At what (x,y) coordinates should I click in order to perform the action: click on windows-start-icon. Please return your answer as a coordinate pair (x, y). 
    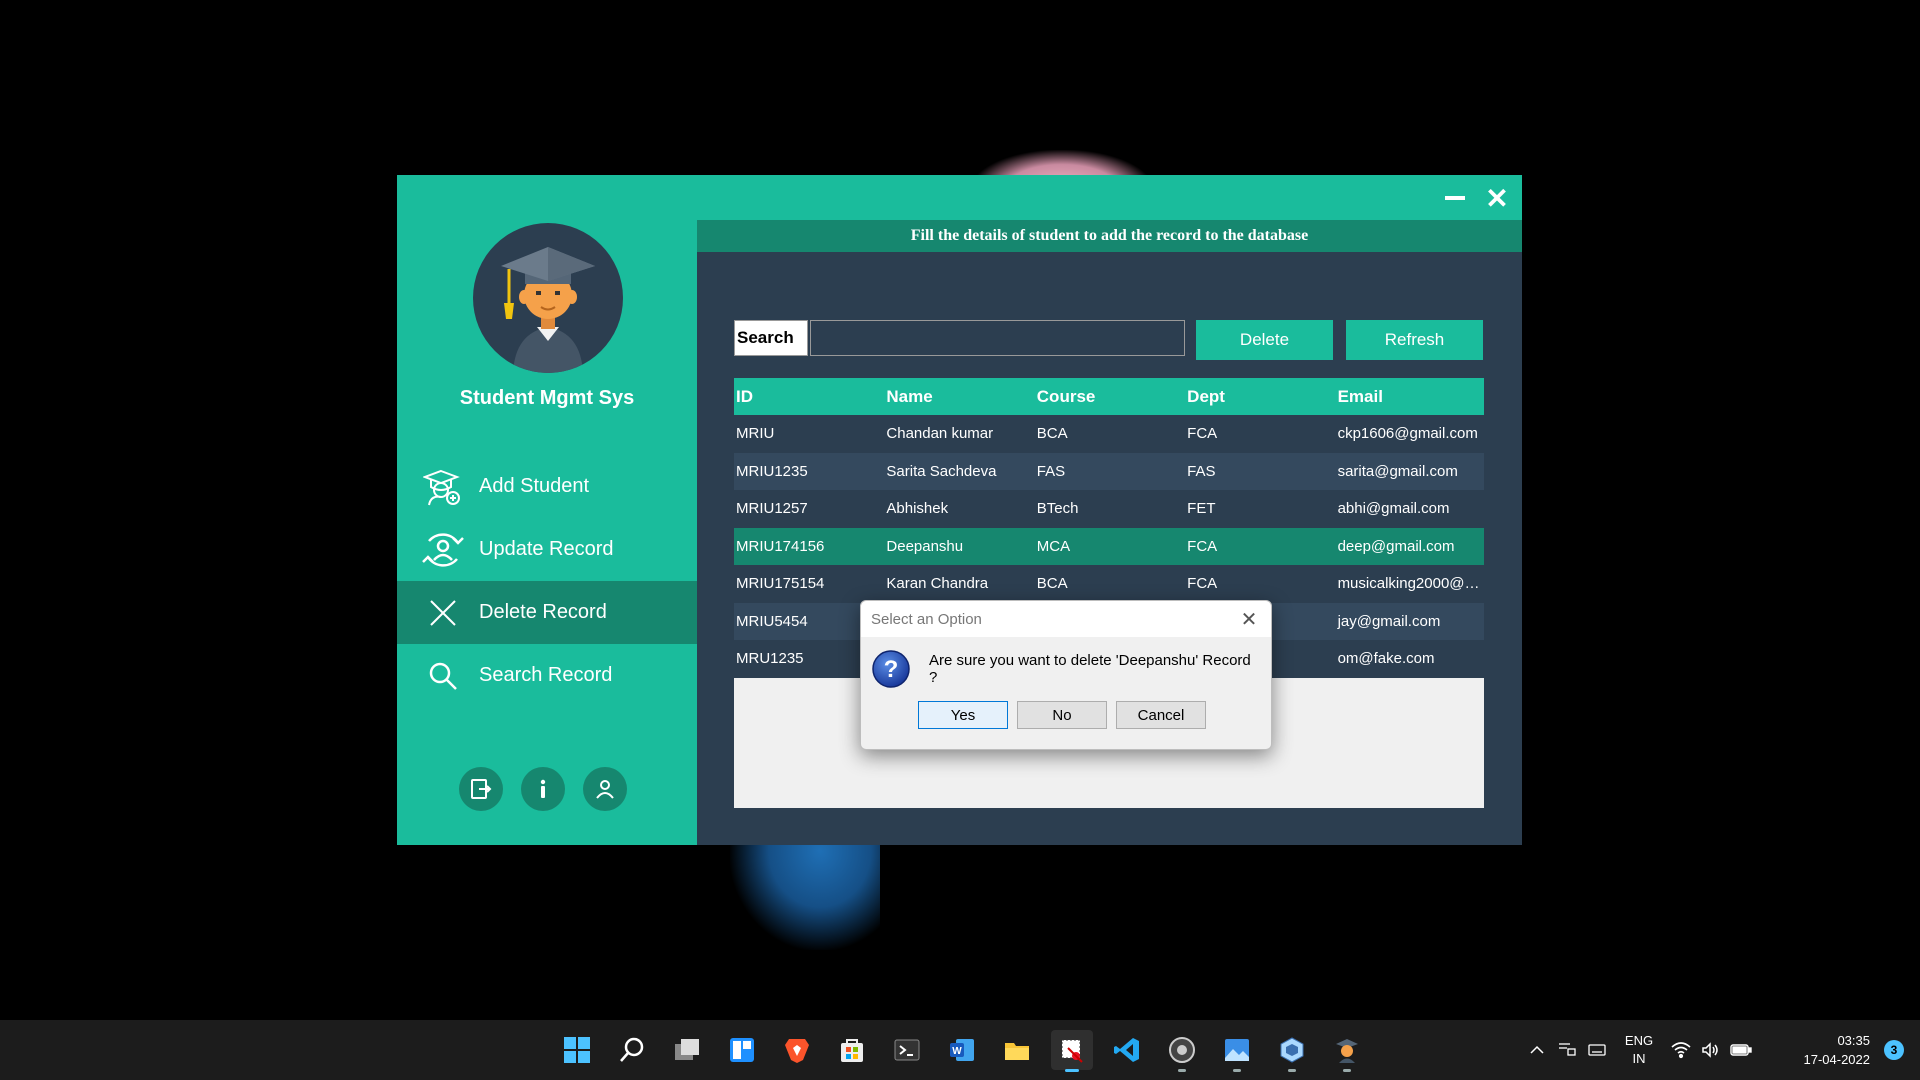
    Looking at the image, I should click on (577, 1050).